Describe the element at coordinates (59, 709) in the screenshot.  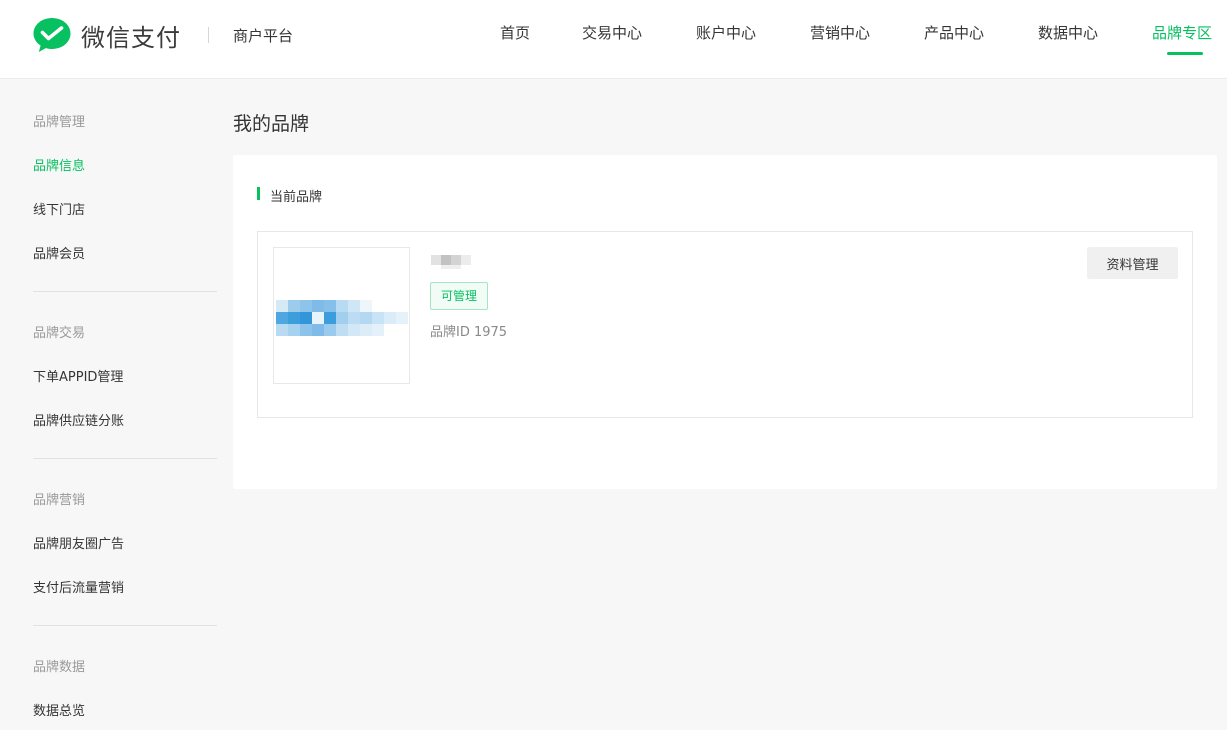
I see `sidebar-item-data-overview: 数据总览` at that location.